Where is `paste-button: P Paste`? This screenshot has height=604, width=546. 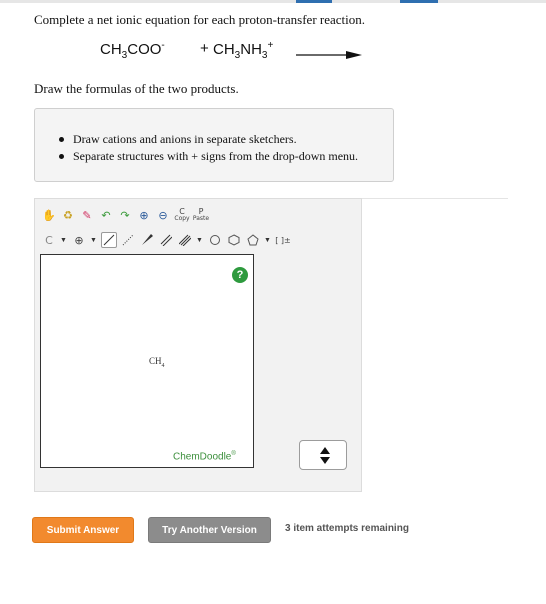
paste-button: P Paste is located at coordinates (201, 215).